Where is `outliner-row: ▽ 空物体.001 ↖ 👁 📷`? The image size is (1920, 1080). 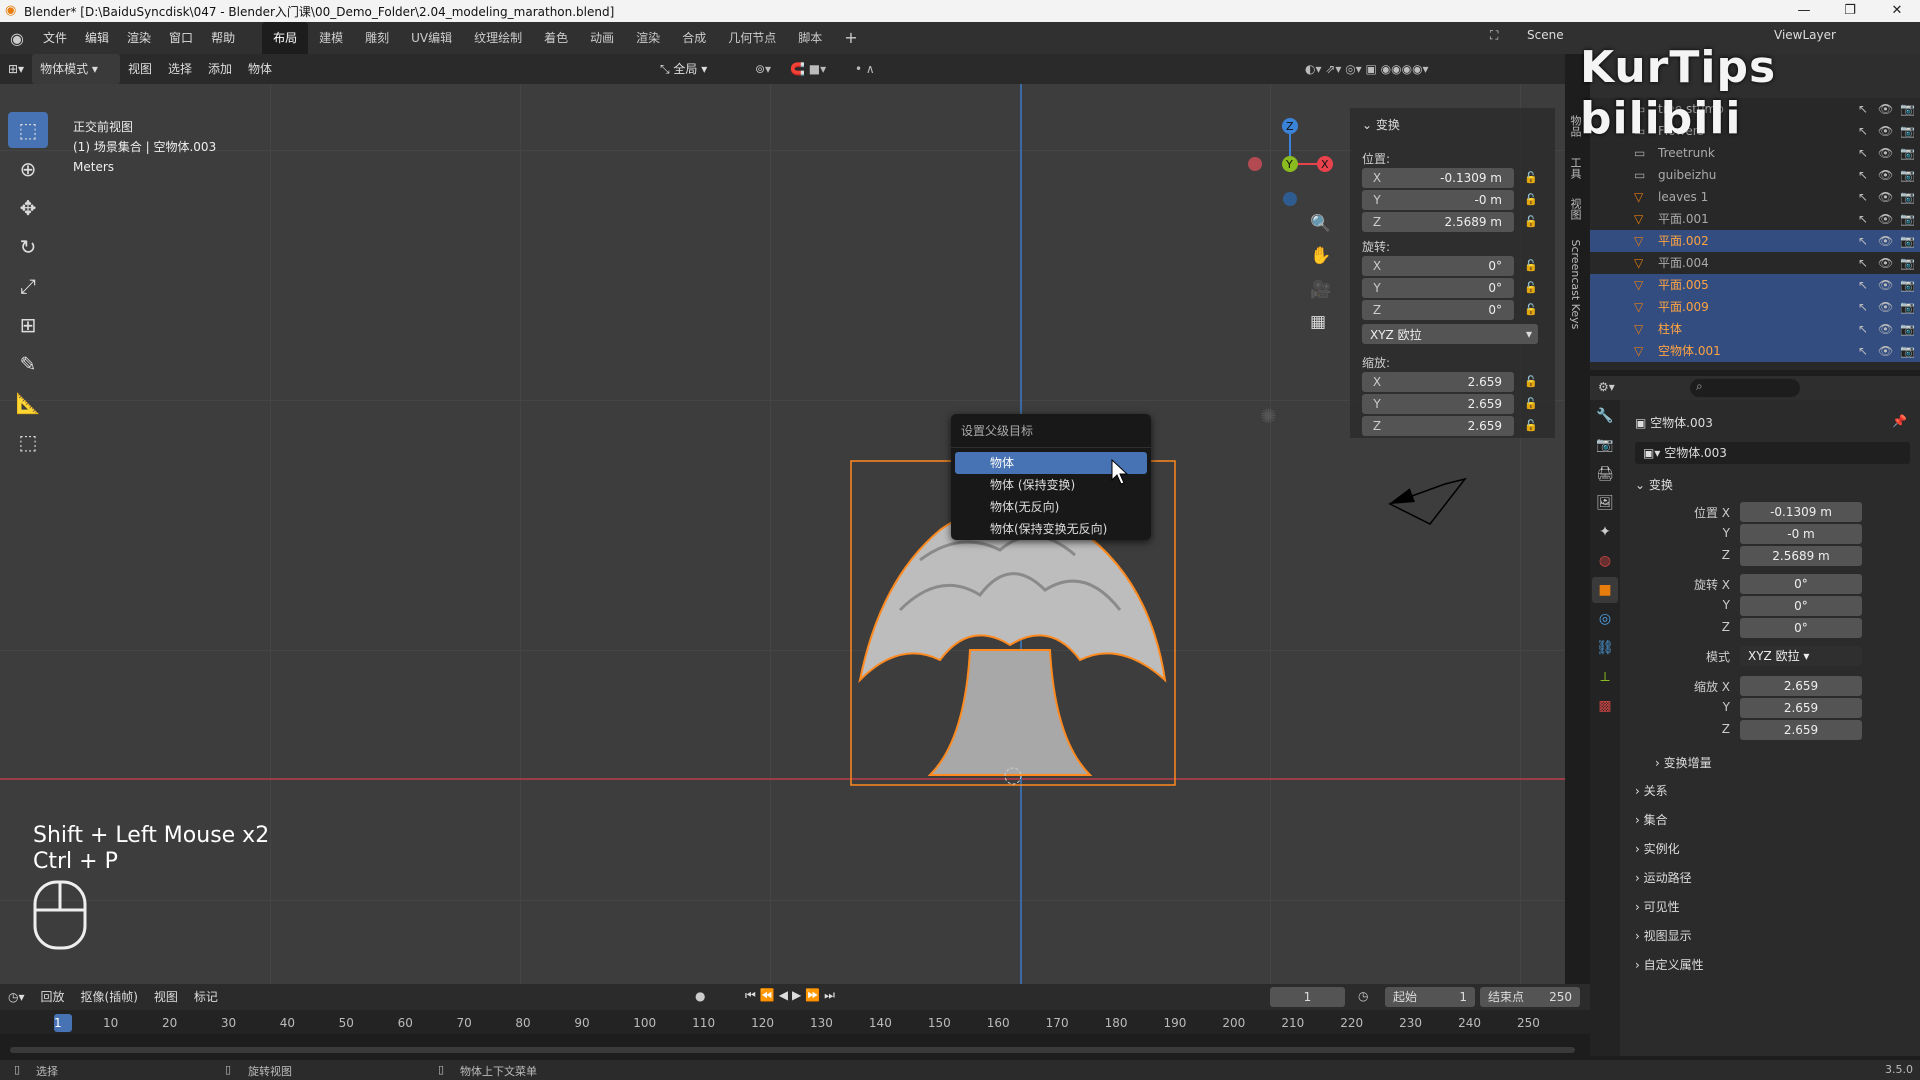
outliner-row: ▽ 空物体.001 ↖ 👁 📷 is located at coordinates (1755, 351).